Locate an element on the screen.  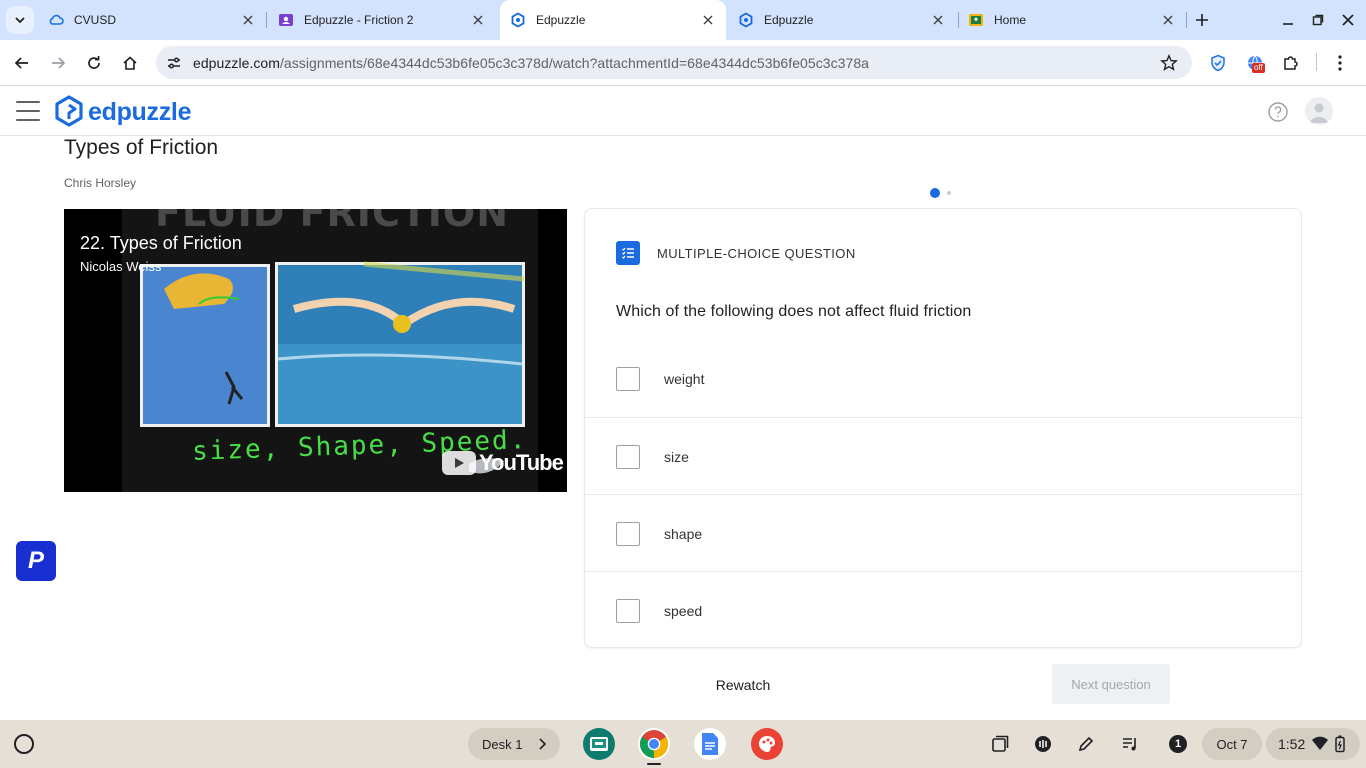
edpuzzle-logo-icon is located at coordinates (69, 111).